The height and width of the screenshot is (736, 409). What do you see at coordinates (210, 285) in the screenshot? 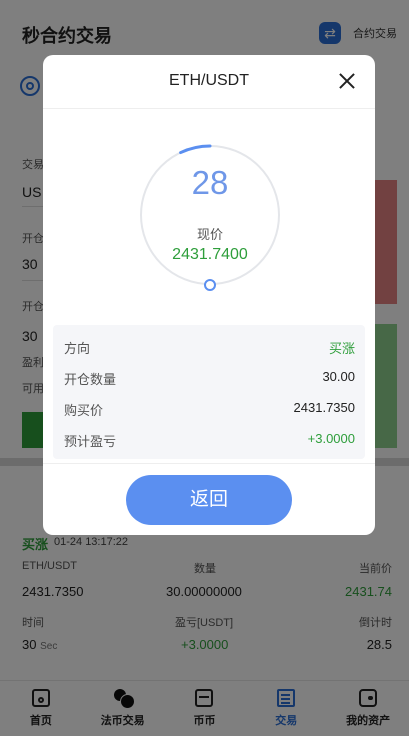
I see `ring-knob` at bounding box center [210, 285].